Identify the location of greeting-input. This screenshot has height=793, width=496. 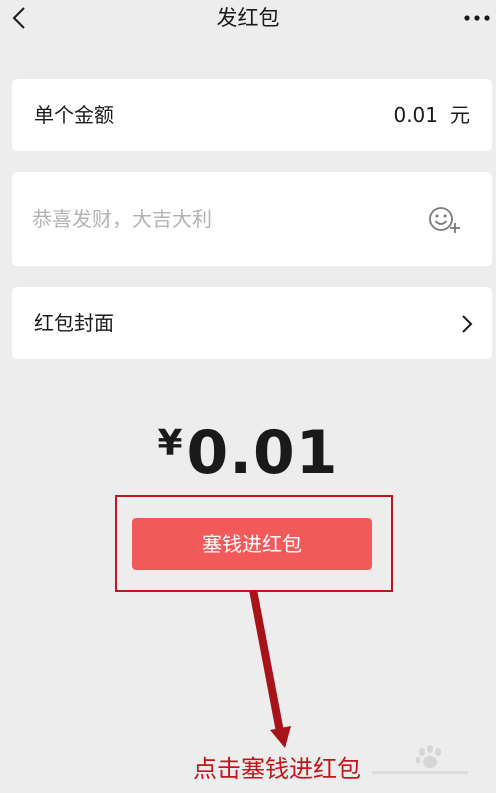
(222, 219).